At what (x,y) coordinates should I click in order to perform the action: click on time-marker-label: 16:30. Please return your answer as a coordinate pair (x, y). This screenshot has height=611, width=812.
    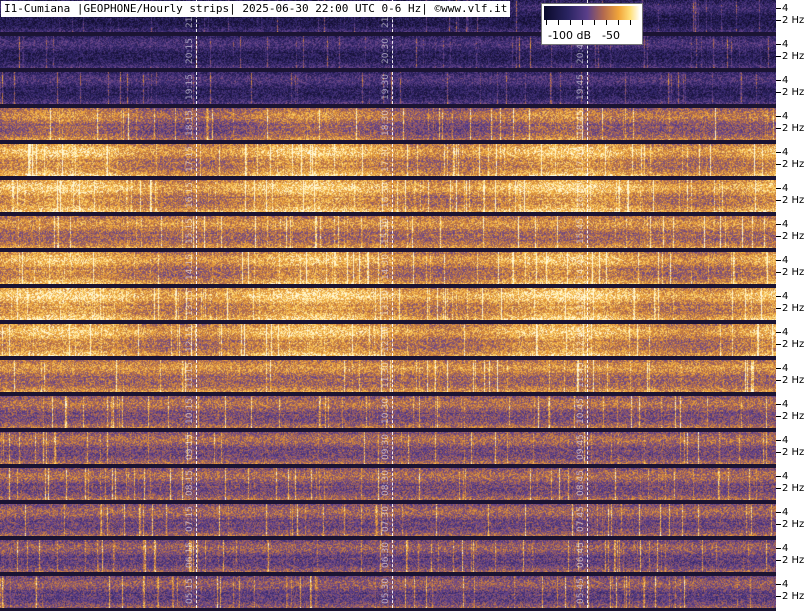
    Looking at the image, I should click on (386, 195).